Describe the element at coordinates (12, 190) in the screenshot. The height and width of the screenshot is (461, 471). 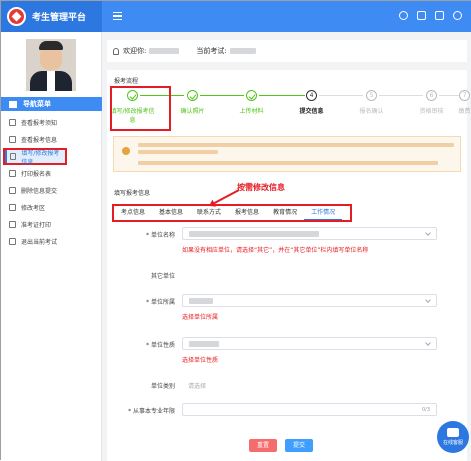
I see `delete-icon` at that location.